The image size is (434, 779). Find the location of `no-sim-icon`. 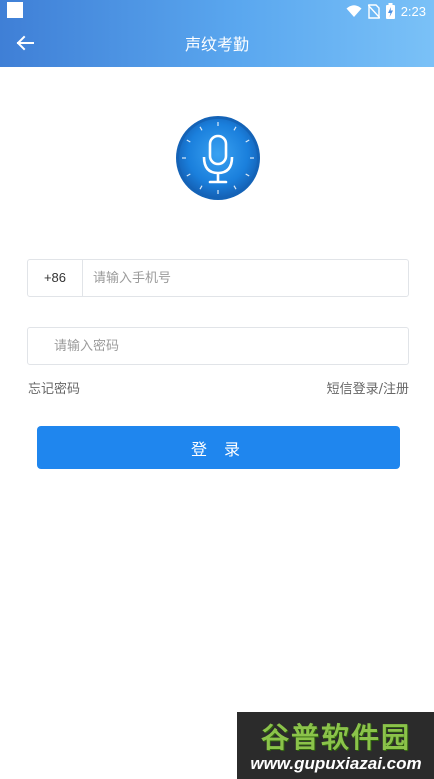

no-sim-icon is located at coordinates (373, 11).